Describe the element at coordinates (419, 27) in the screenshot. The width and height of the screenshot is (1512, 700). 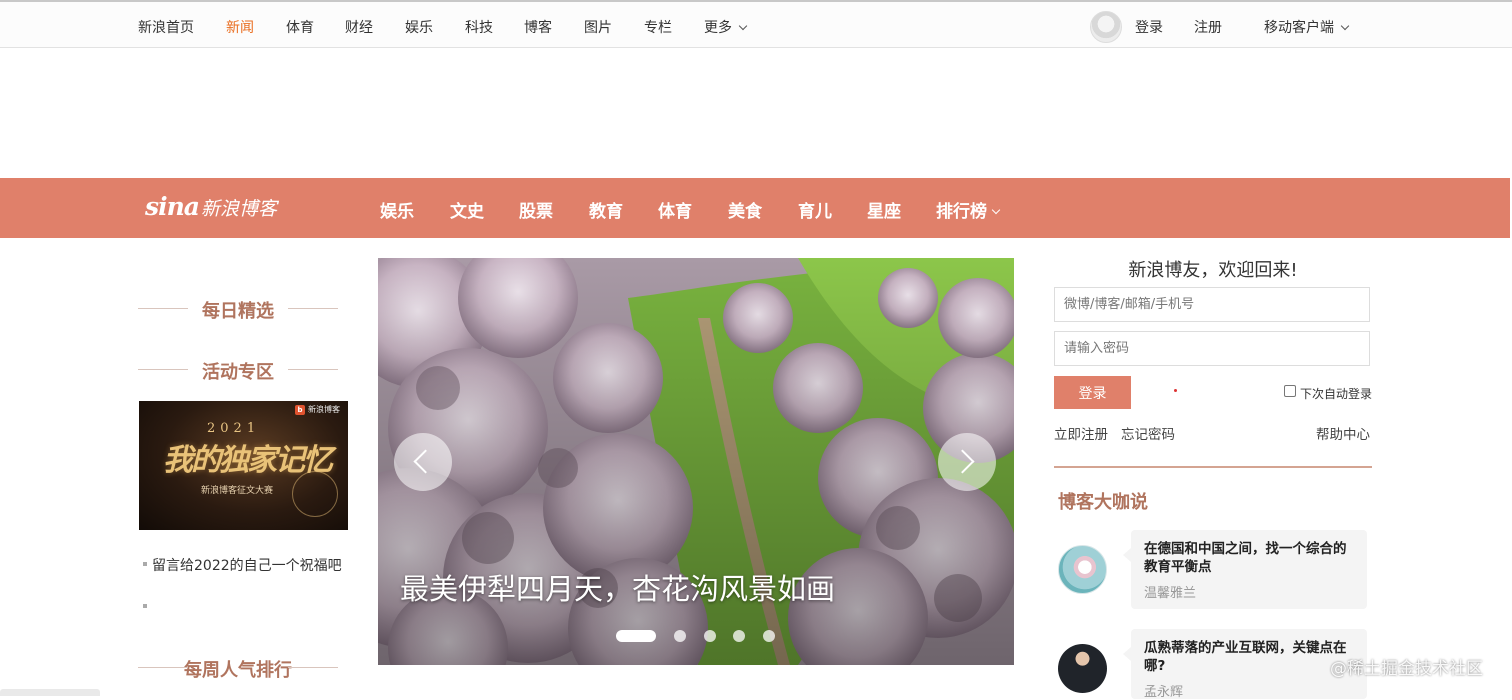
I see `topnav-entertainment: 娱乐` at that location.